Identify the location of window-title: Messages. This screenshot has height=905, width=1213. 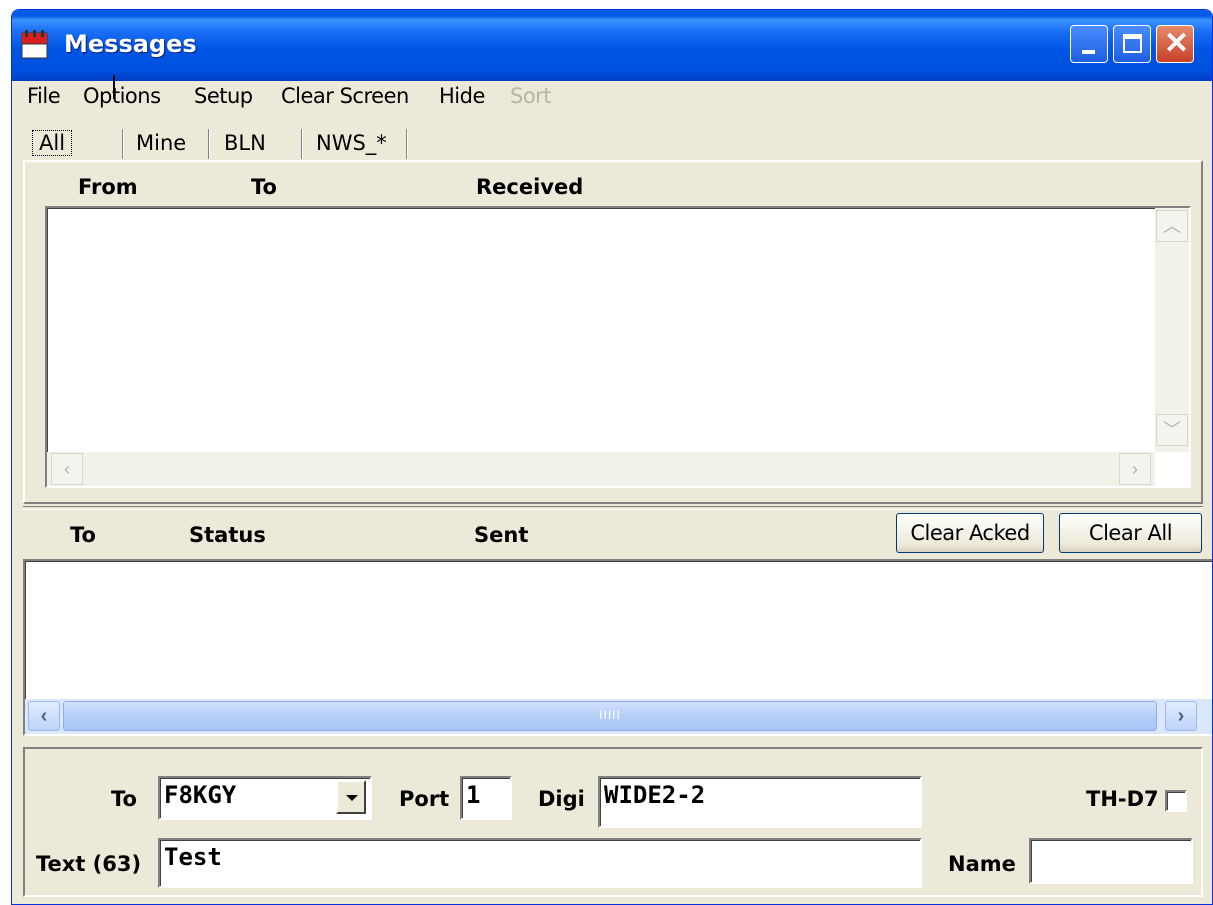
(130, 44).